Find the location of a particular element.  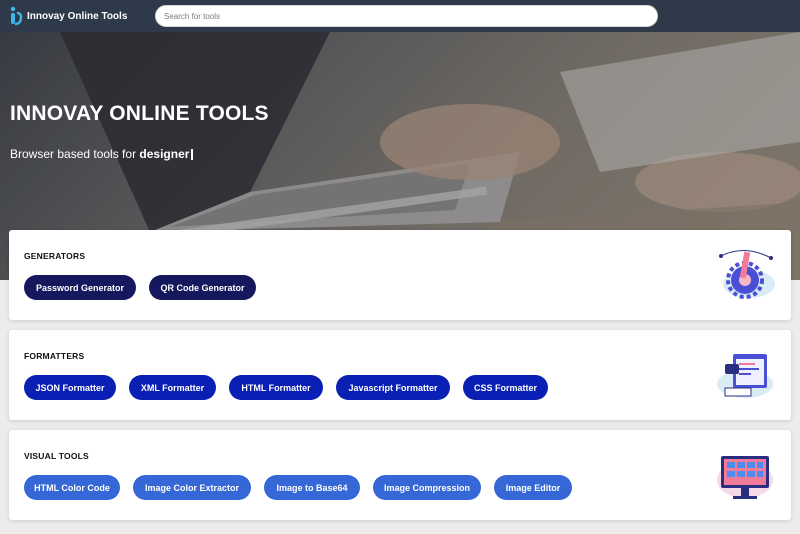

search-input is located at coordinates (410, 16).